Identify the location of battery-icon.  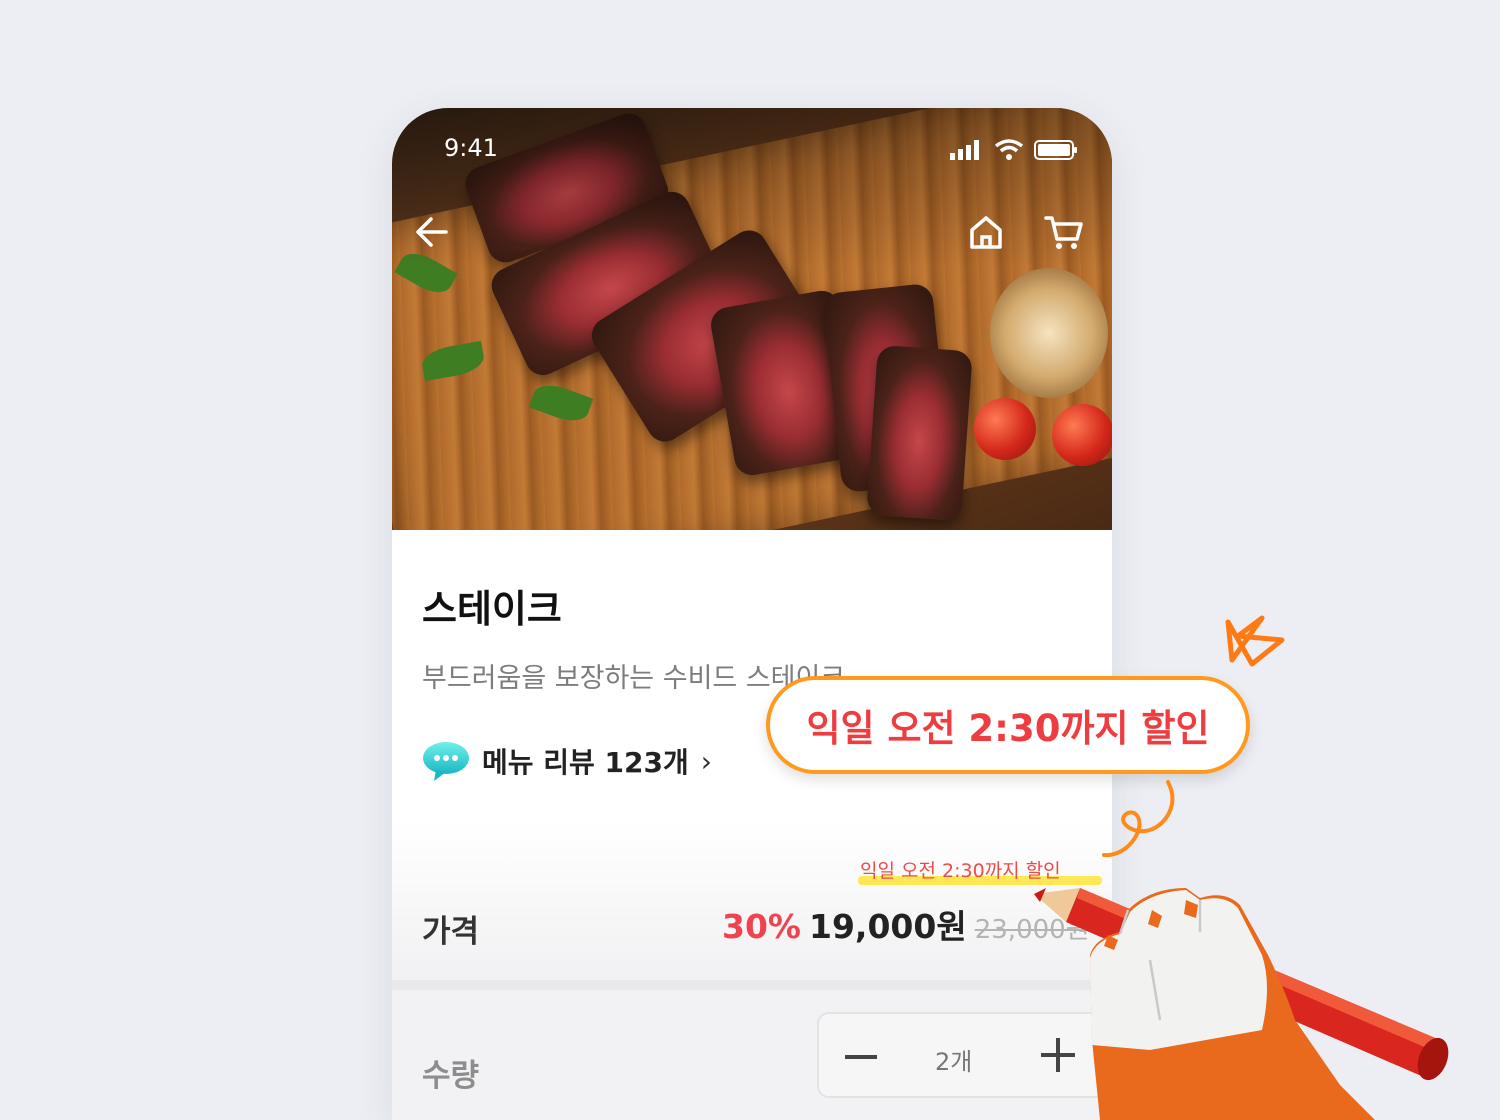
(1055, 150).